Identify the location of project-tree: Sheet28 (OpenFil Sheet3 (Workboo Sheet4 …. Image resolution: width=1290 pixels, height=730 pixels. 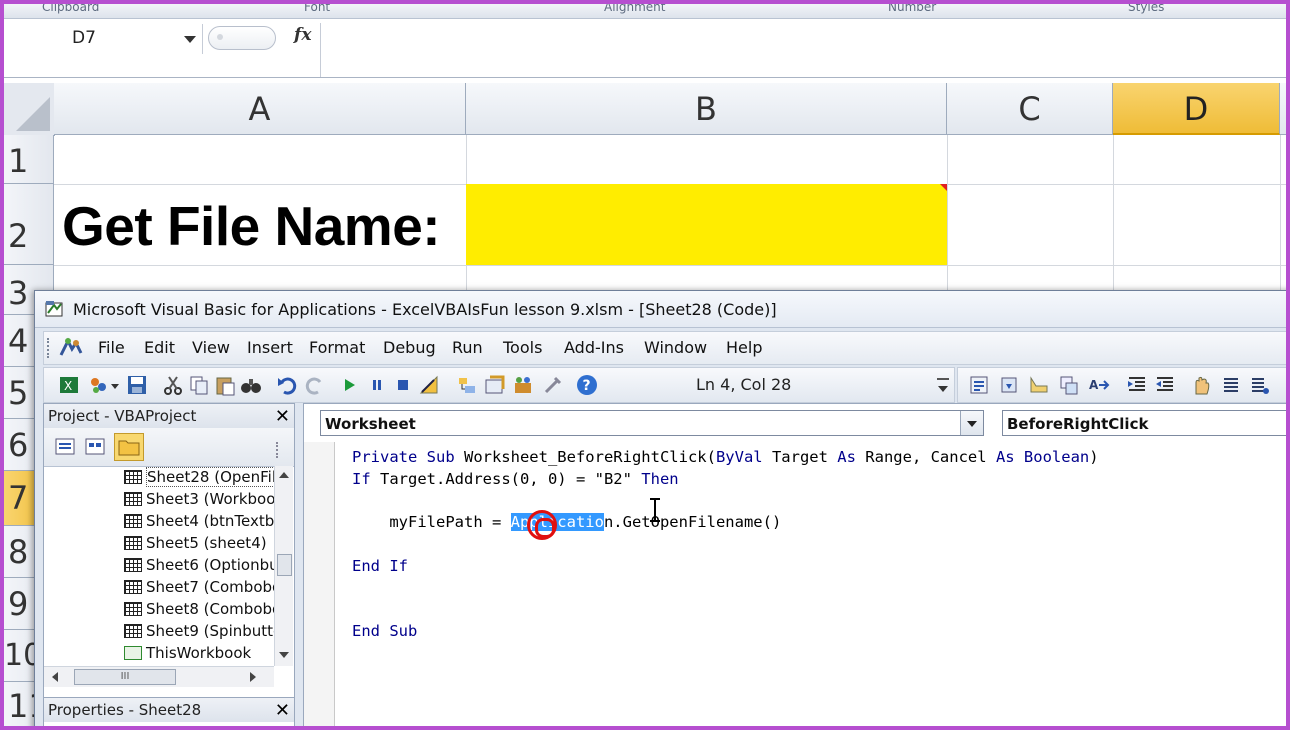
(159, 566).